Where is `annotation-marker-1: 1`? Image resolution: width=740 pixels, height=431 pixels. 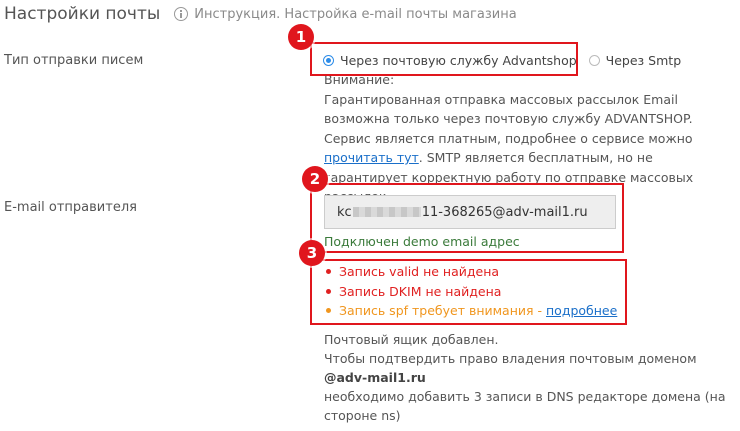
annotation-marker-1: 1 is located at coordinates (301, 37).